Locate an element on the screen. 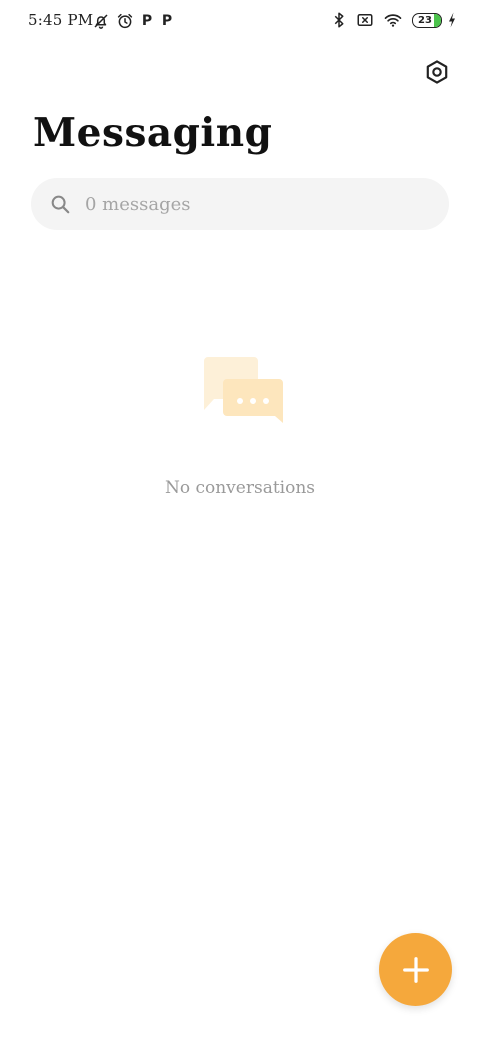  wifi-icon is located at coordinates (393, 20).